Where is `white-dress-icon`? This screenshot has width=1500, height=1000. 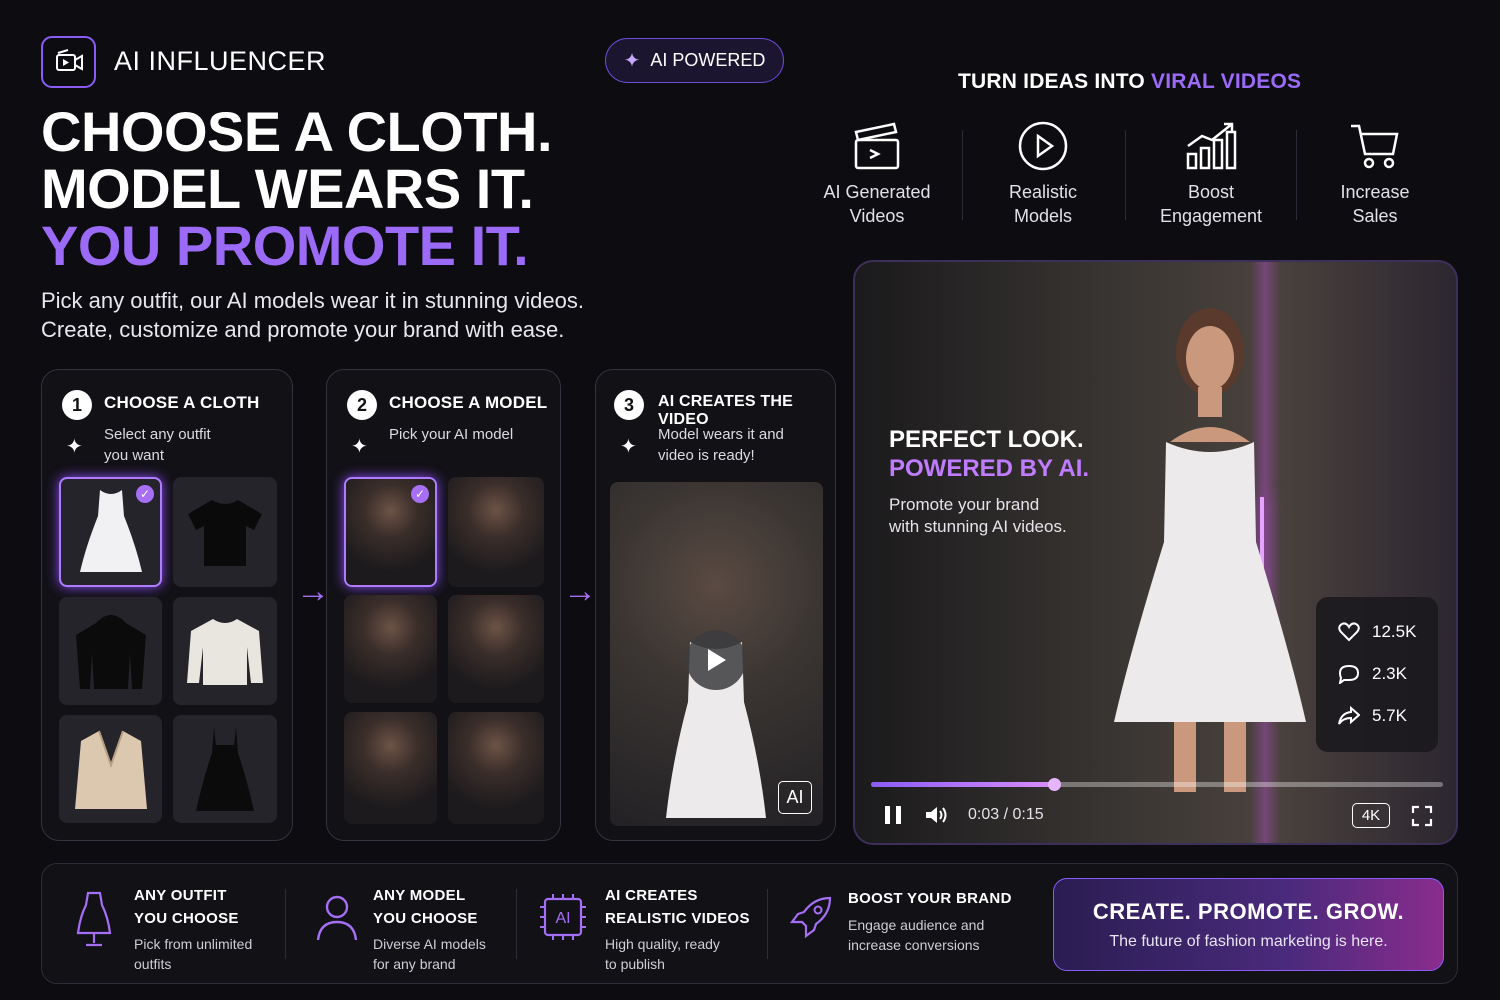
white-dress-icon is located at coordinates (110, 531).